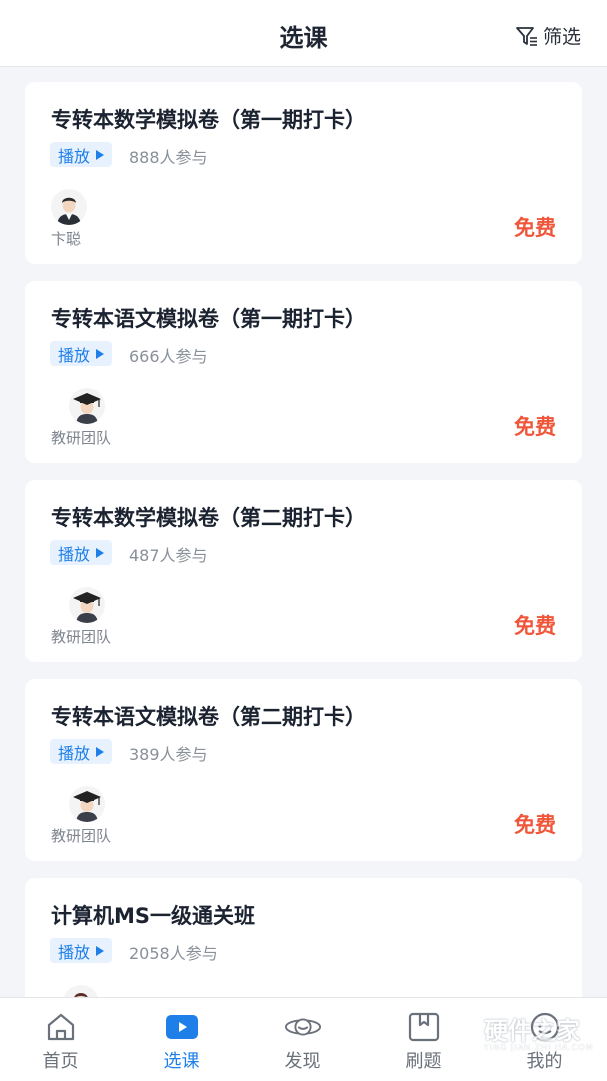 The height and width of the screenshot is (1081, 607). Describe the element at coordinates (60, 1061) in the screenshot. I see `tab-home-label: 首页` at that location.